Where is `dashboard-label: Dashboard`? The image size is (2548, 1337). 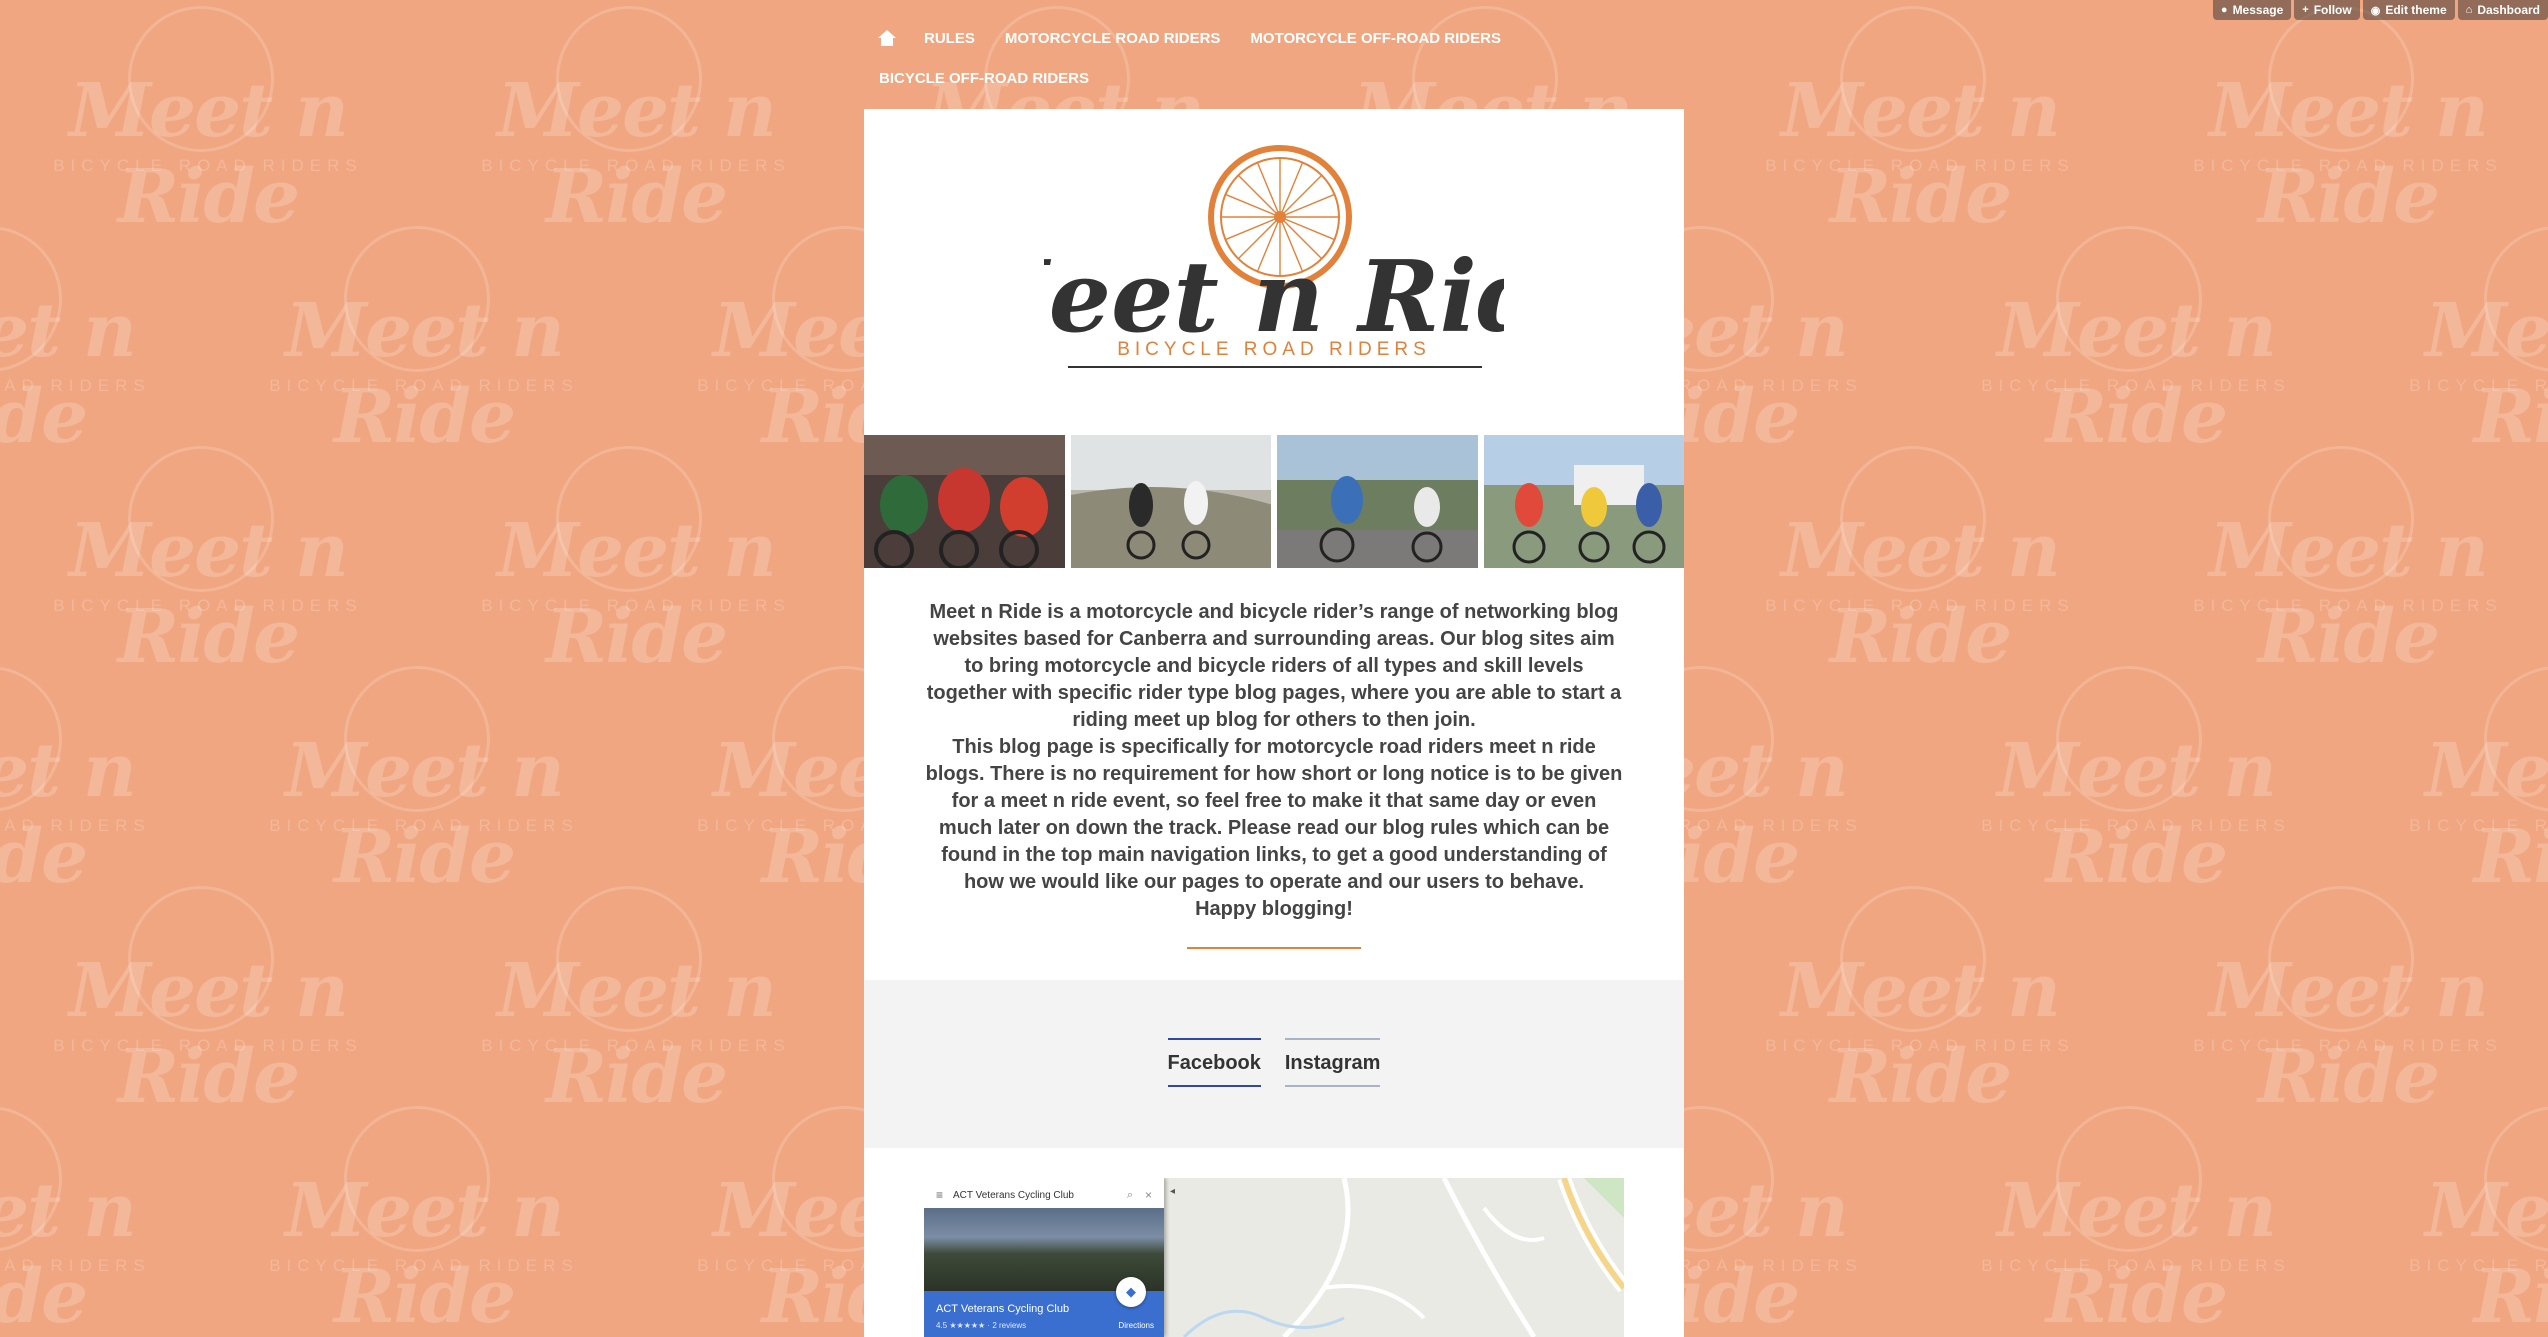
dashboard-label: Dashboard is located at coordinates (2508, 10).